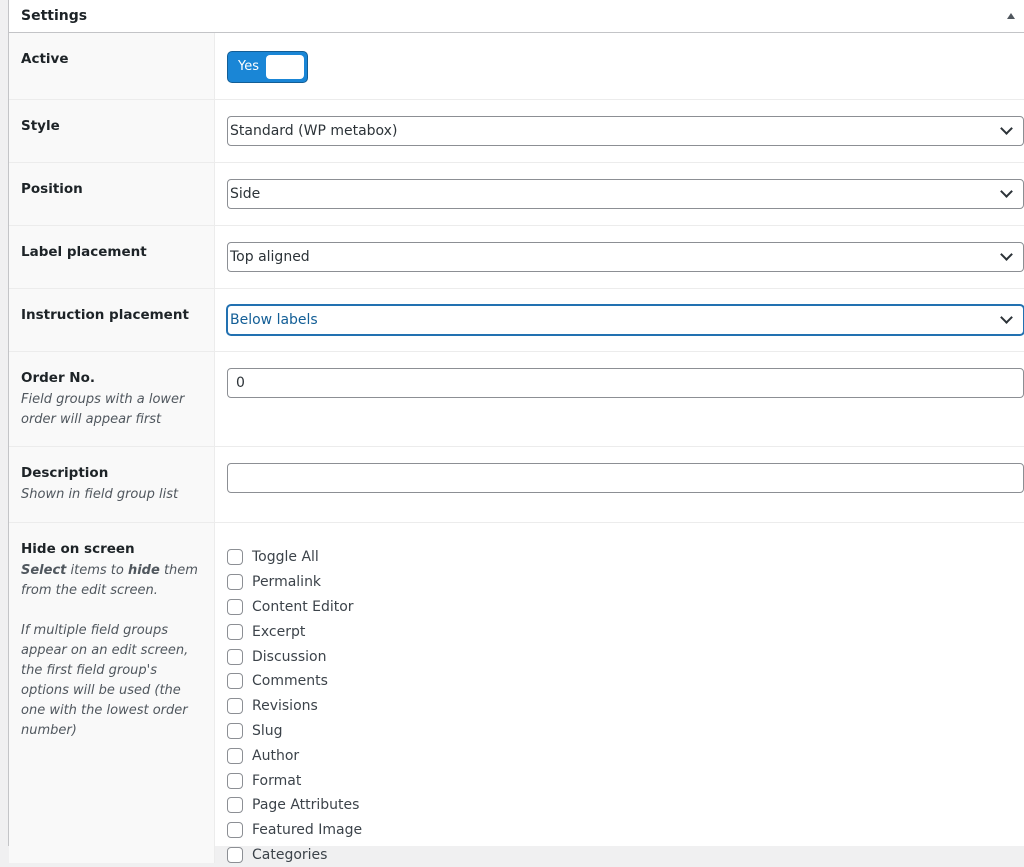 The width and height of the screenshot is (1024, 867). What do you see at coordinates (625, 755) in the screenshot?
I see `checkbox-item: Author` at bounding box center [625, 755].